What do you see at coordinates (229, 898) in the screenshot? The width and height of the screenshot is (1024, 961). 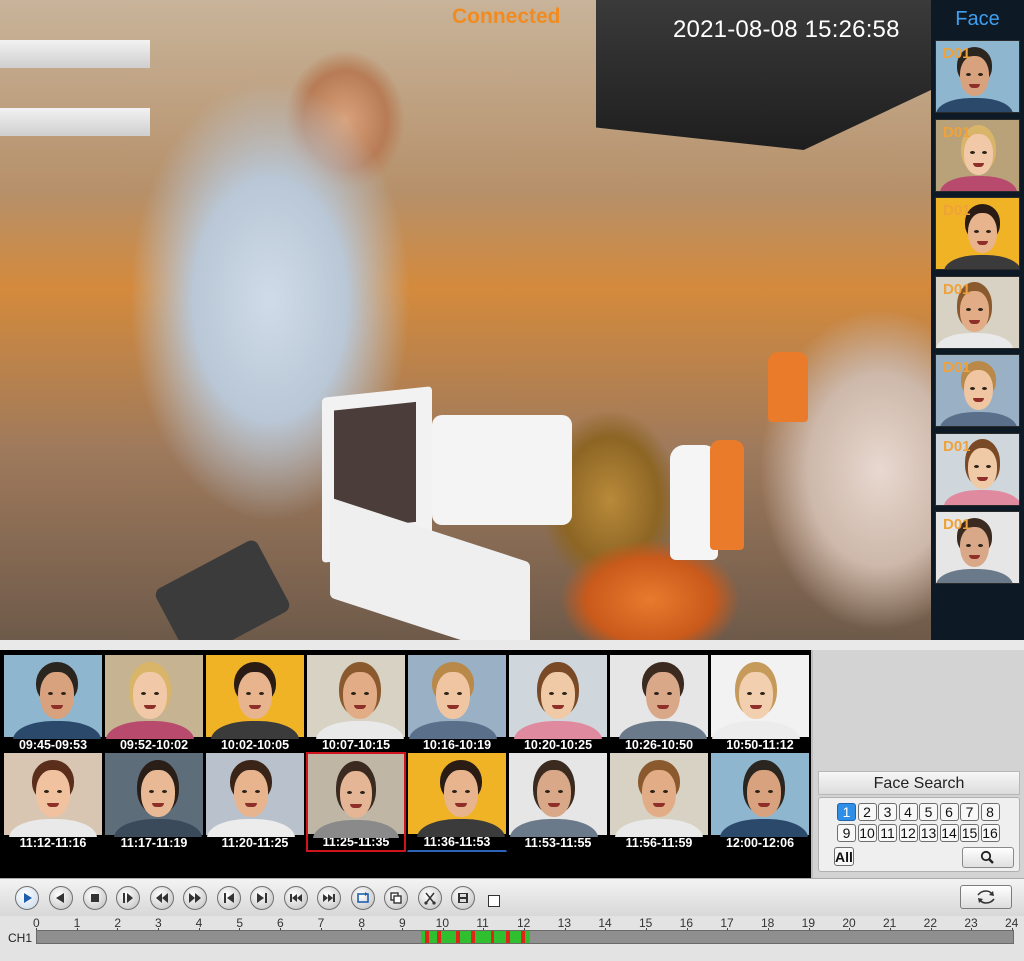 I see `previous-button` at bounding box center [229, 898].